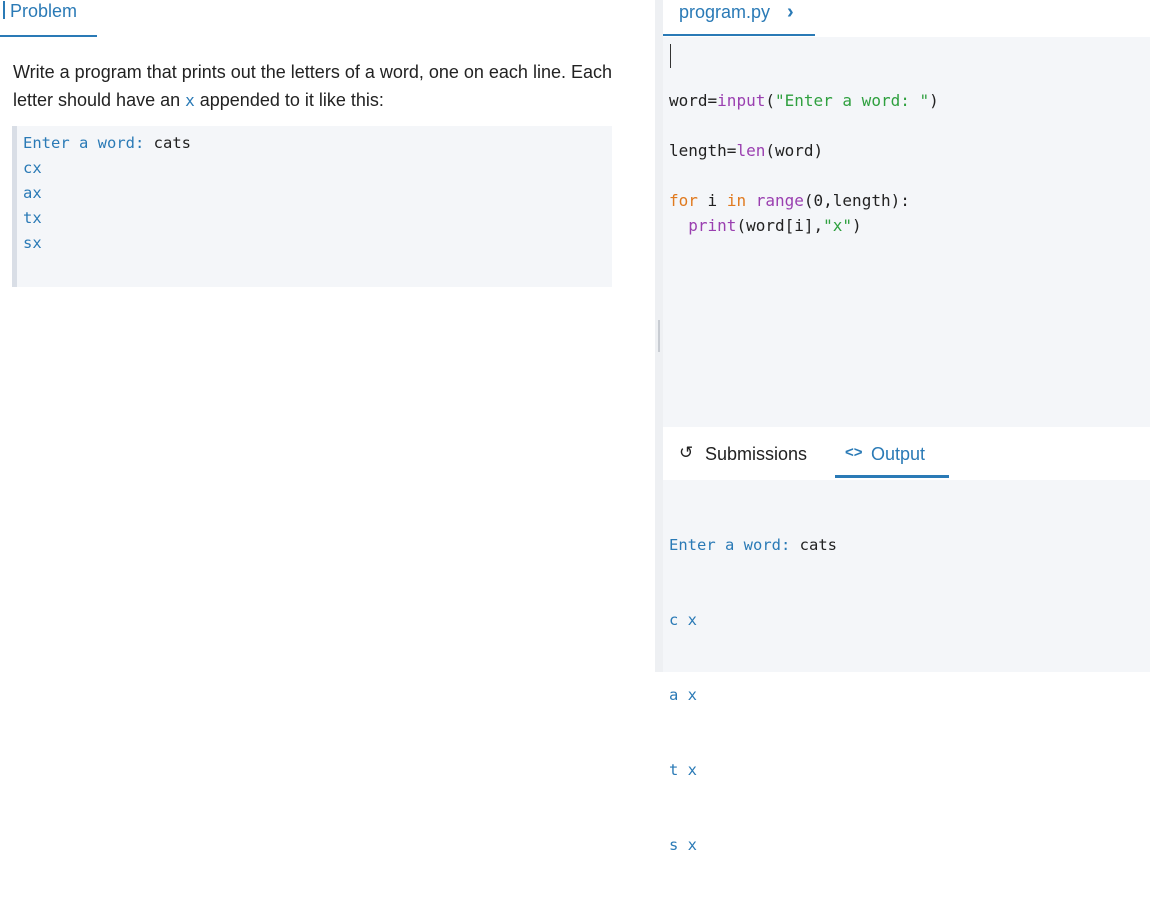  I want to click on example-line: ax, so click(32, 193).